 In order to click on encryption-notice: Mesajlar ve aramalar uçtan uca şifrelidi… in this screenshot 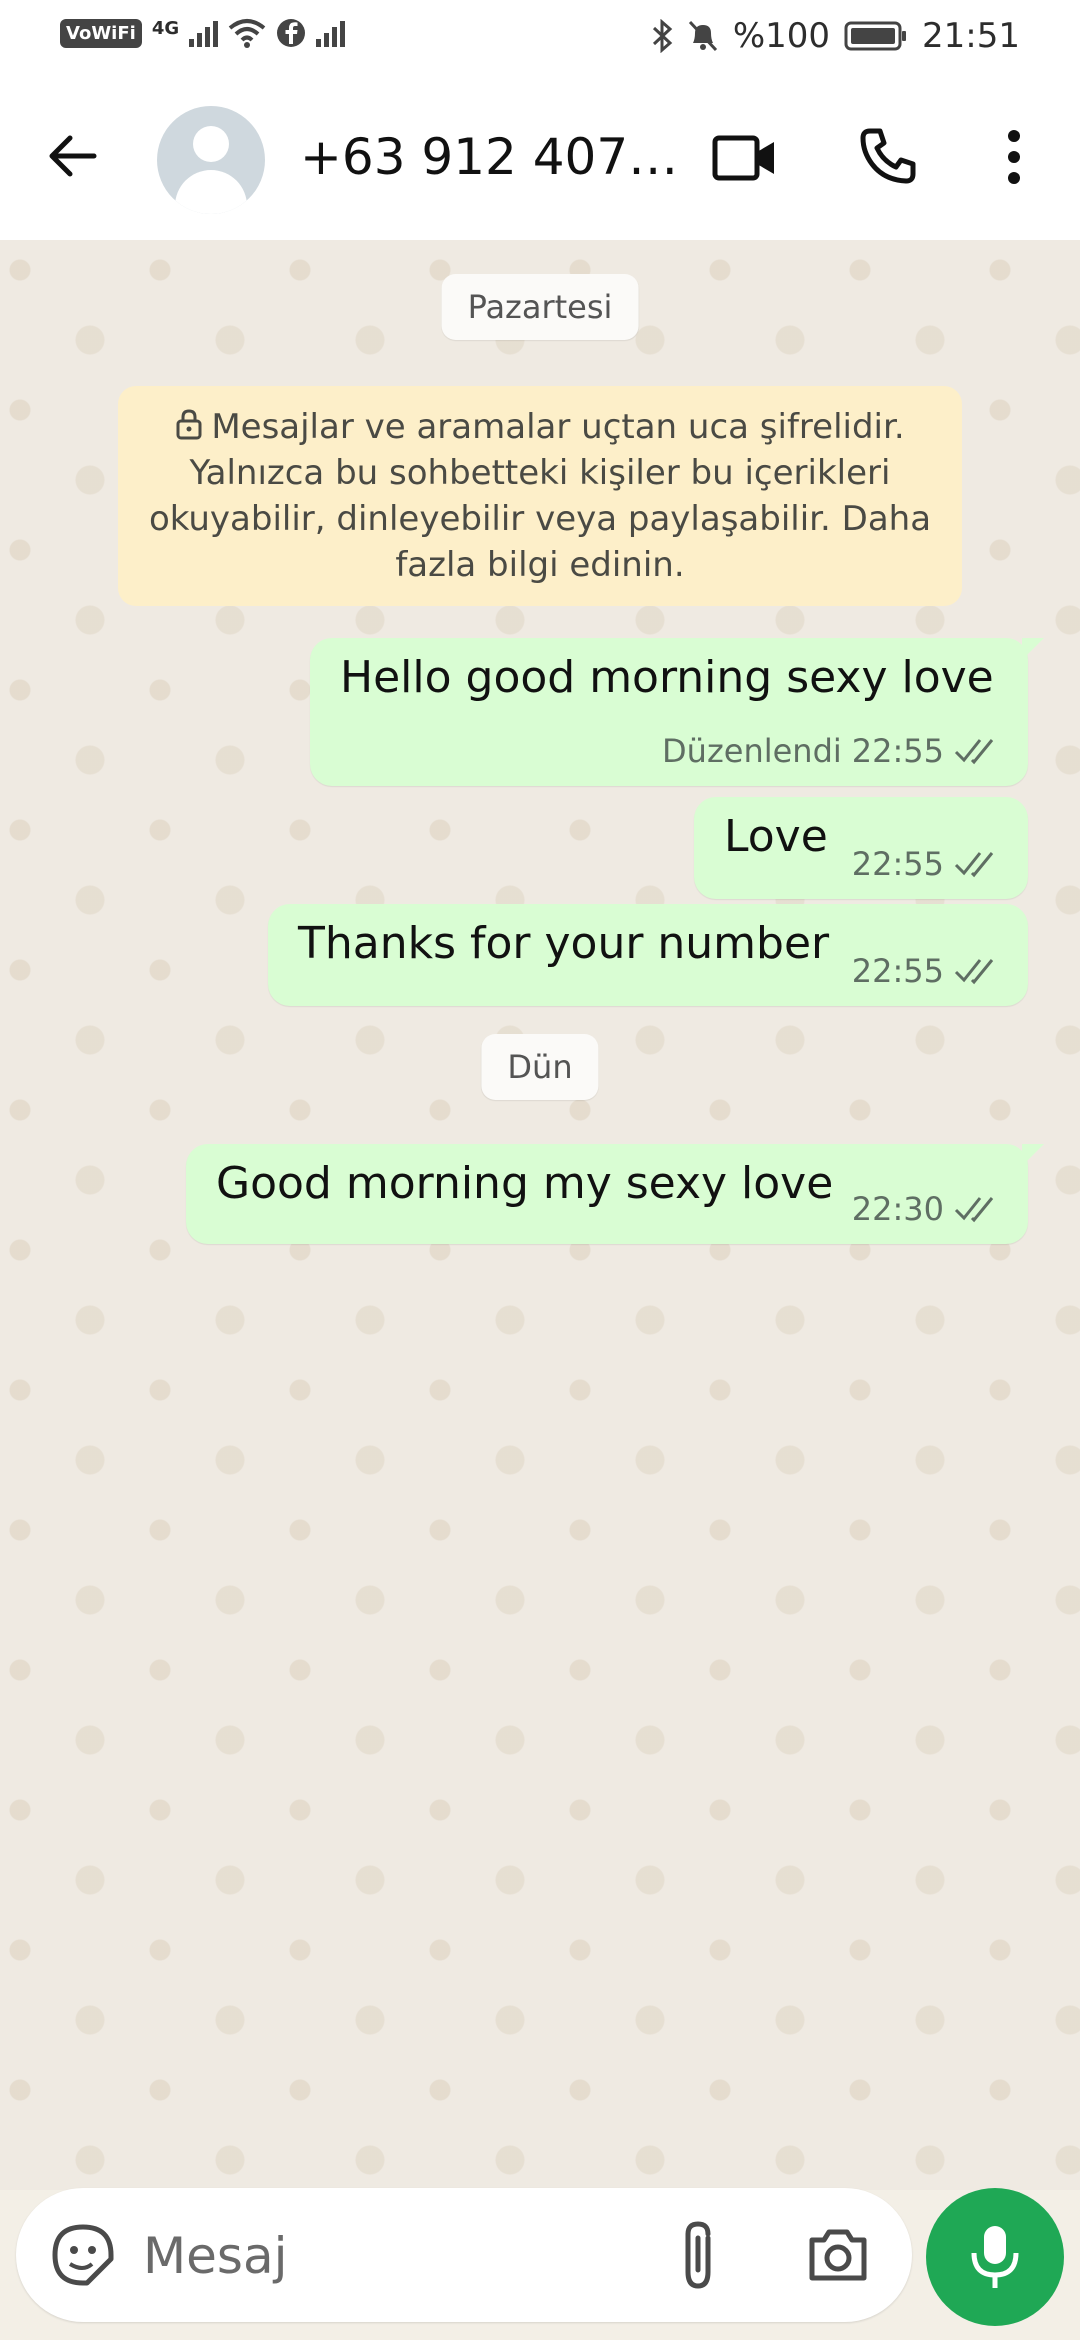, I will do `click(540, 496)`.